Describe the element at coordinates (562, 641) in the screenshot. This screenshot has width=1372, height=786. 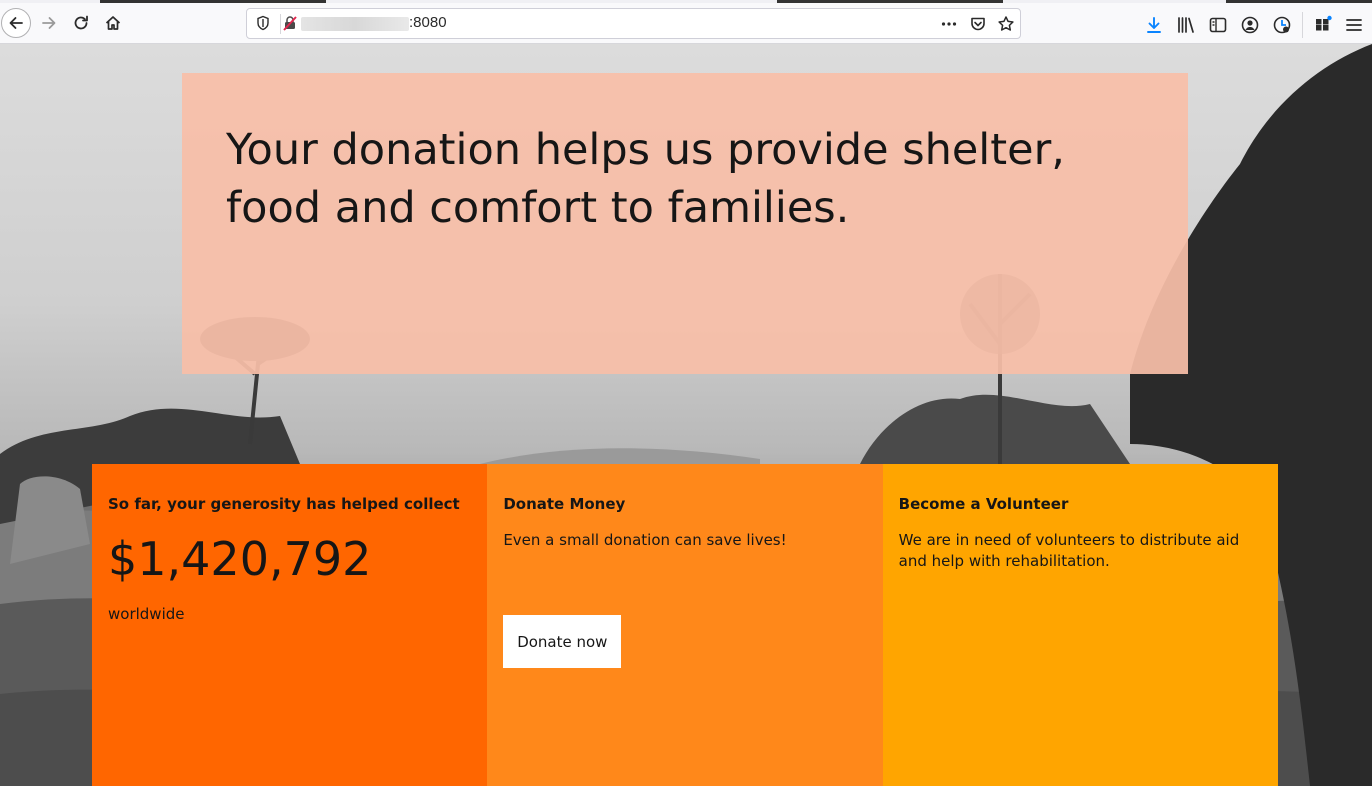
I see `donate-now-button: Donate now` at that location.